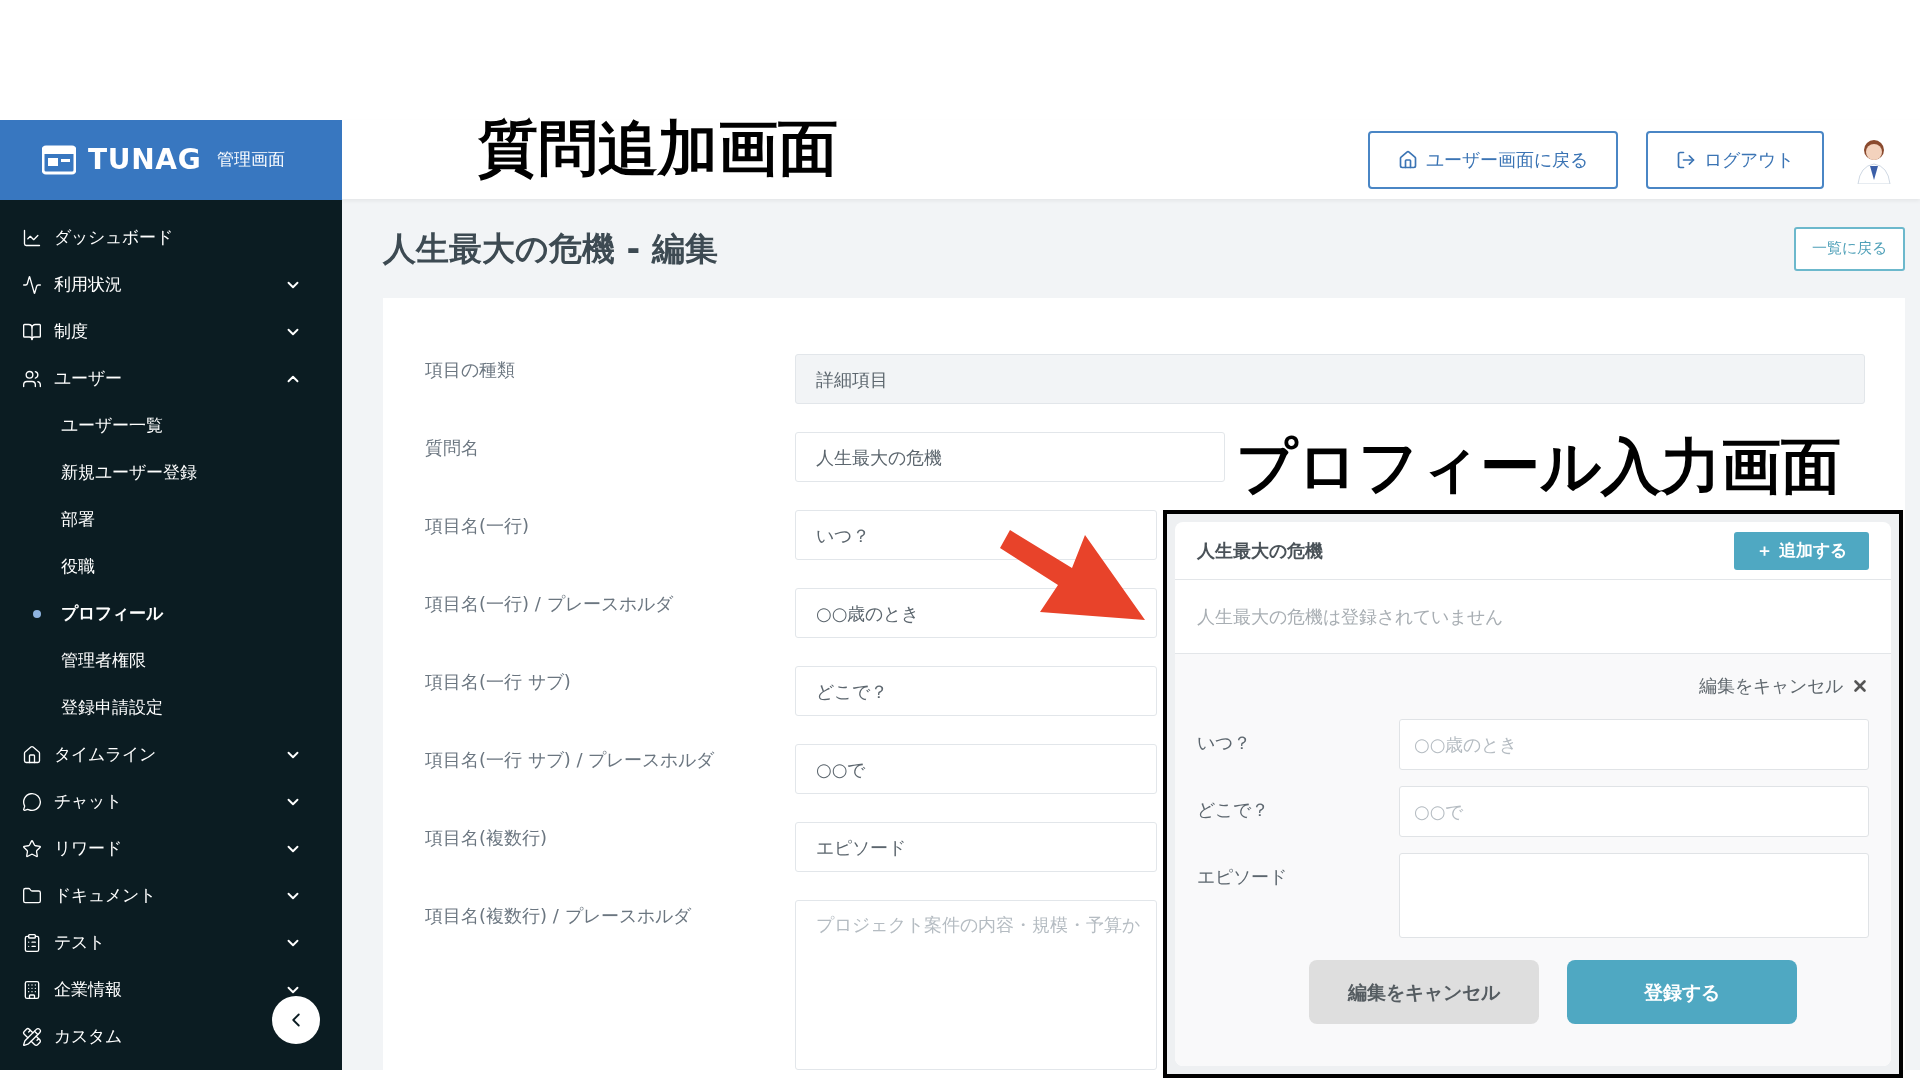 The image size is (1920, 1080). Describe the element at coordinates (1233, 810) in the screenshot. I see `field-label: どこで？` at that location.